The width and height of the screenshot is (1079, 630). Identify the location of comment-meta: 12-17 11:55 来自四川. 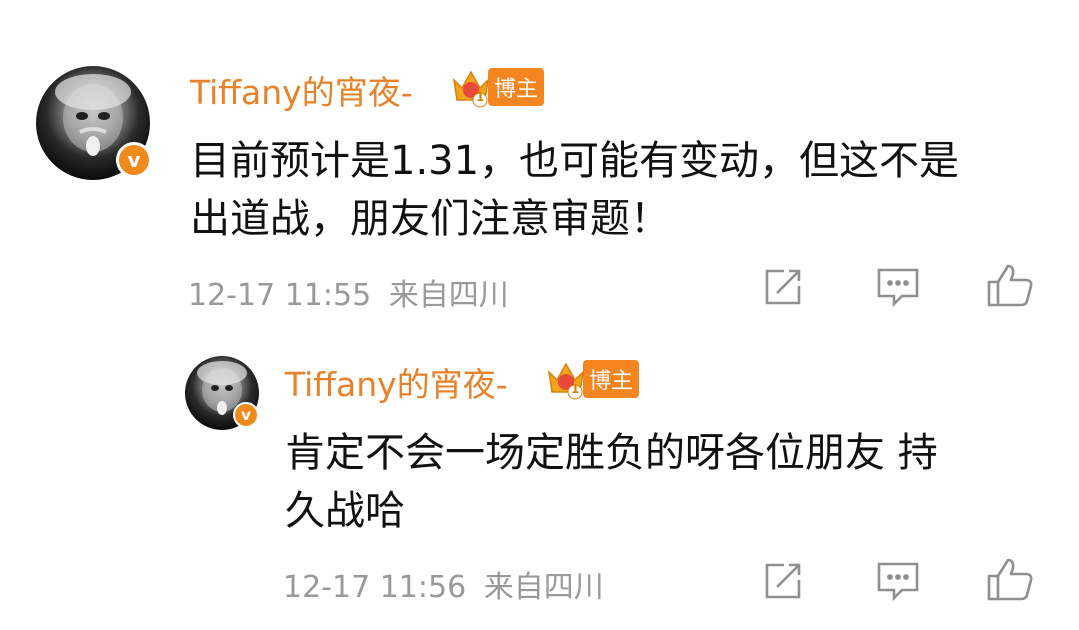
(348, 292).